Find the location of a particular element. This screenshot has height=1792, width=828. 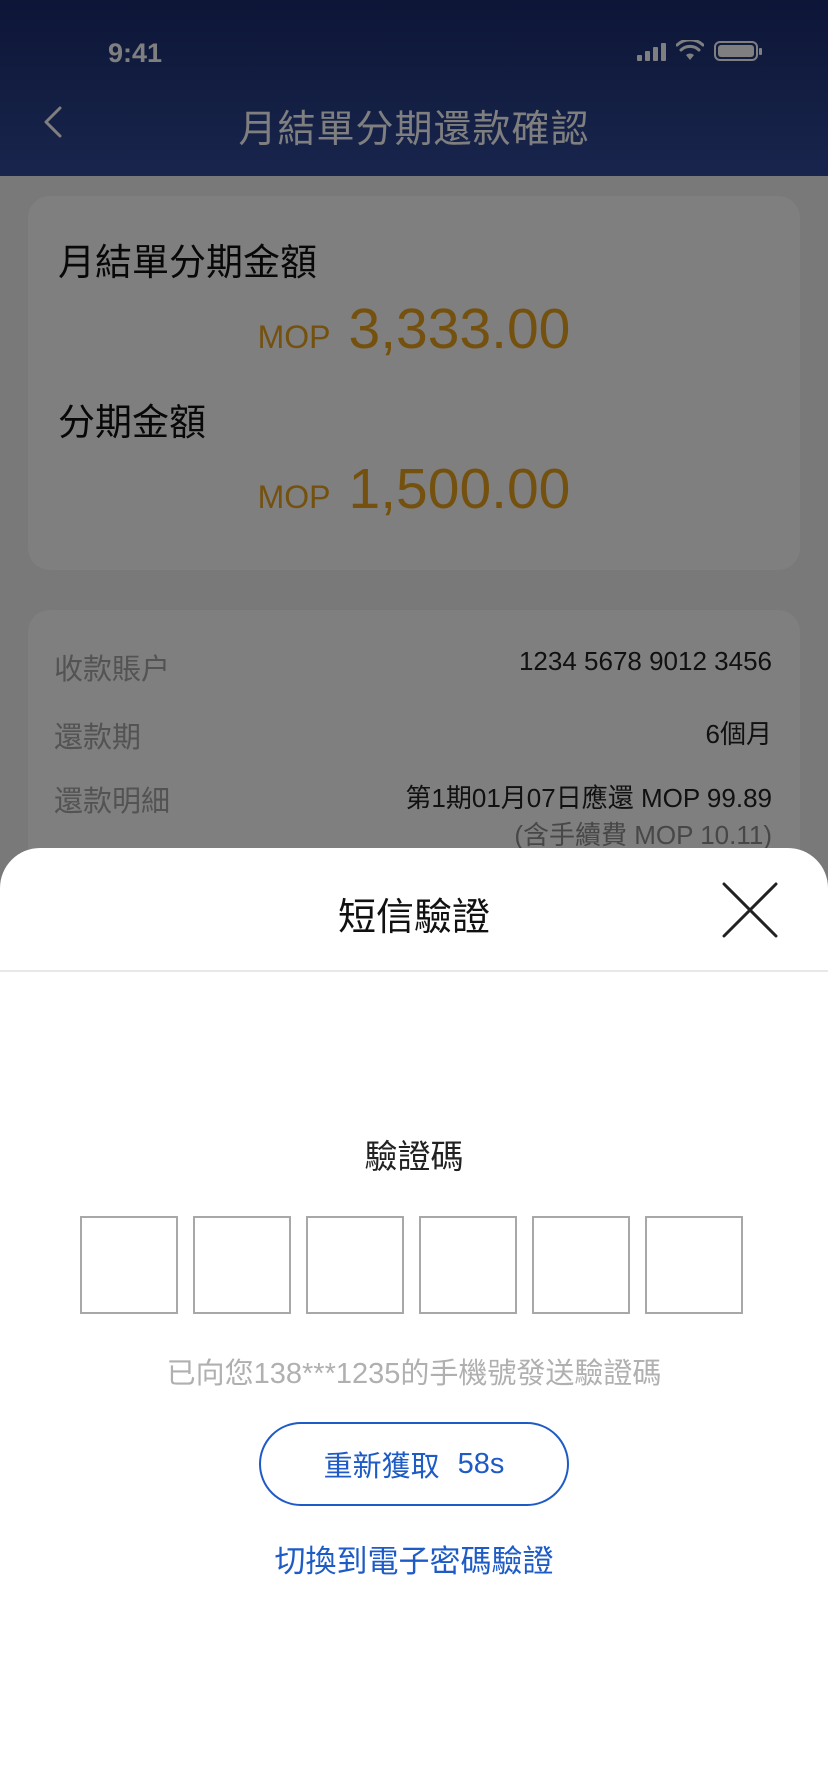

switch-to-e-password-link: 切換到電子密碼驗證 is located at coordinates (414, 1558).